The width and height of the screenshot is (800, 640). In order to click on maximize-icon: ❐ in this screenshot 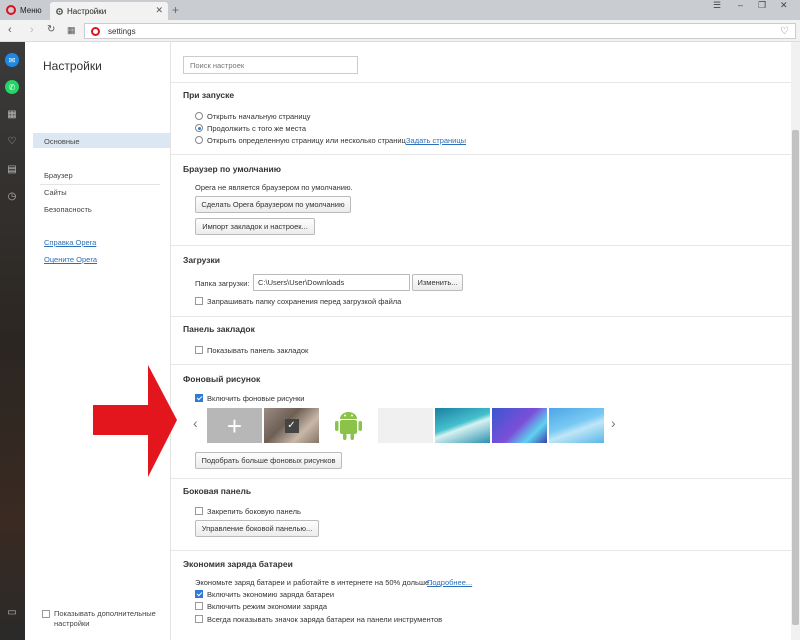, I will do `click(762, 6)`.